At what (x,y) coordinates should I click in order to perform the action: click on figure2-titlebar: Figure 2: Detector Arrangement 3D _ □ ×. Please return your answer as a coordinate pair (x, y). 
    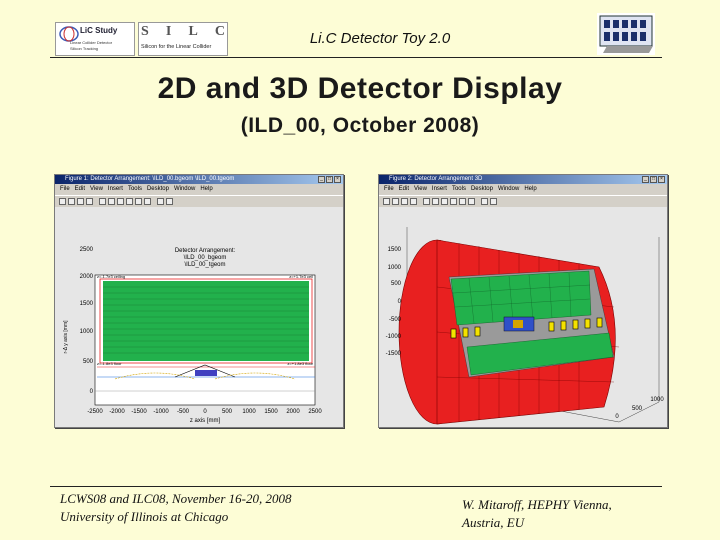
    Looking at the image, I should click on (523, 179).